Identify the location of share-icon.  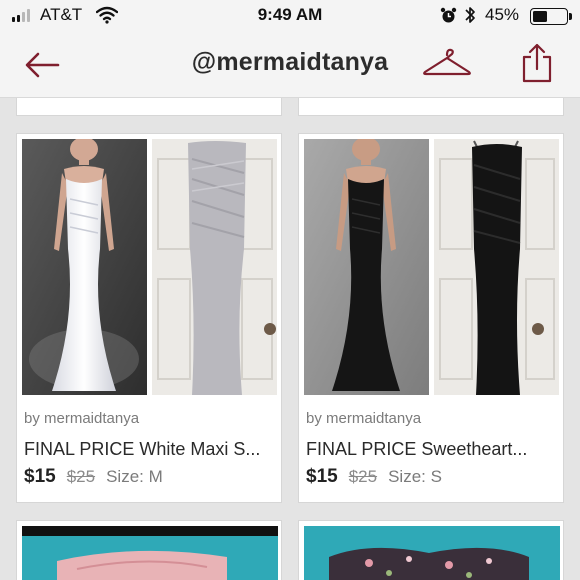
(537, 63).